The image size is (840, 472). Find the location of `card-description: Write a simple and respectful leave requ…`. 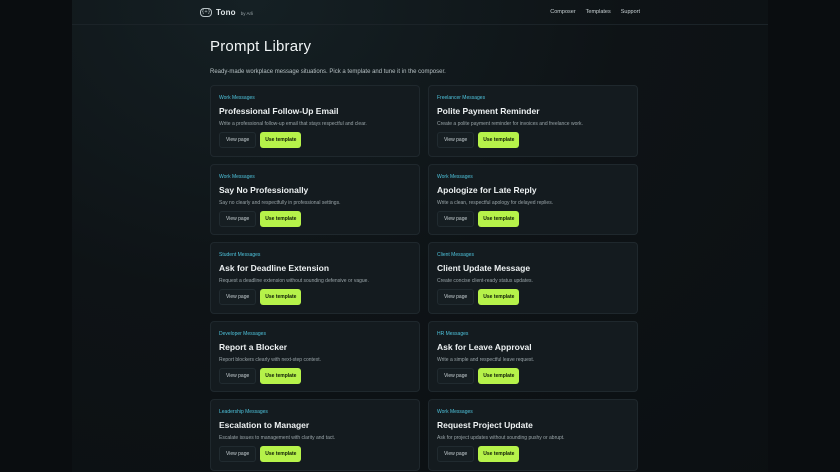

card-description: Write a simple and respectful leave requ… is located at coordinates (486, 359).